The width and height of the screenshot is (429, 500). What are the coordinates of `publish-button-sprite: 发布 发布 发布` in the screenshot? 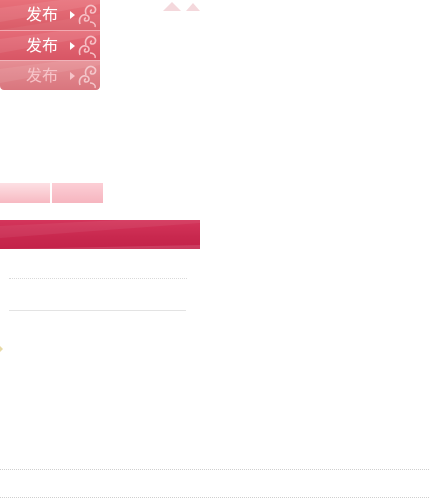 It's located at (50, 45).